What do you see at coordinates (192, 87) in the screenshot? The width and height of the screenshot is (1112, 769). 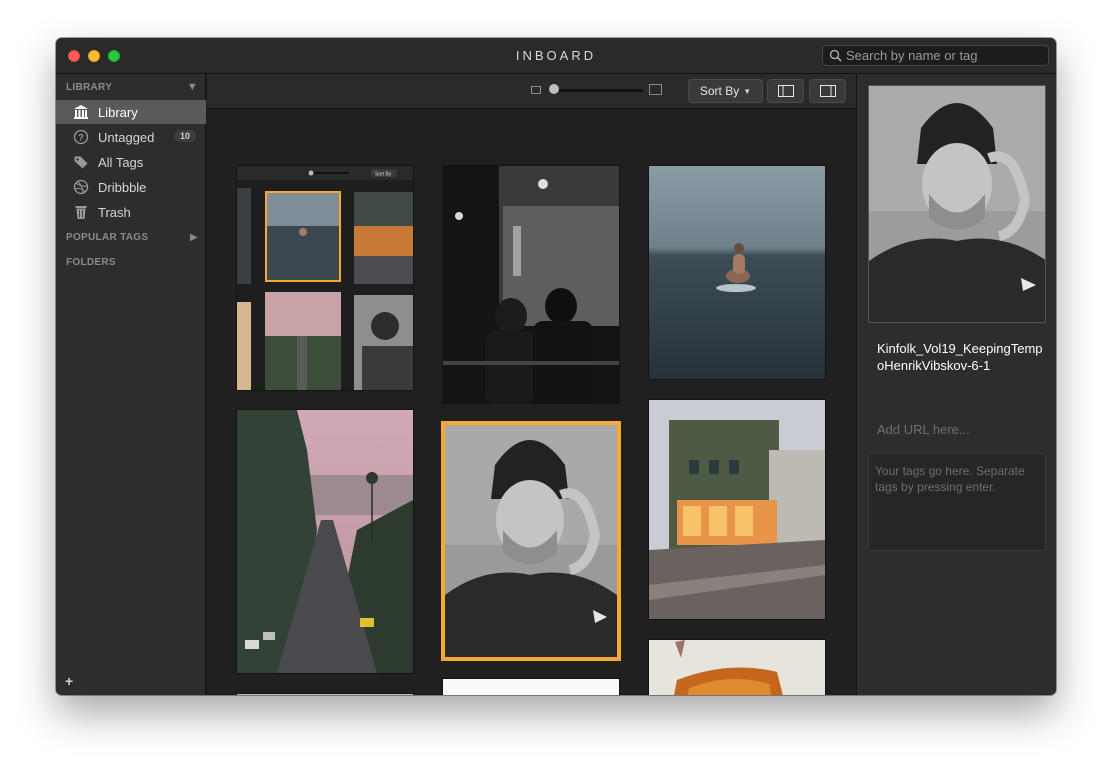 I see `collapse-arrow-icon: ▼` at bounding box center [192, 87].